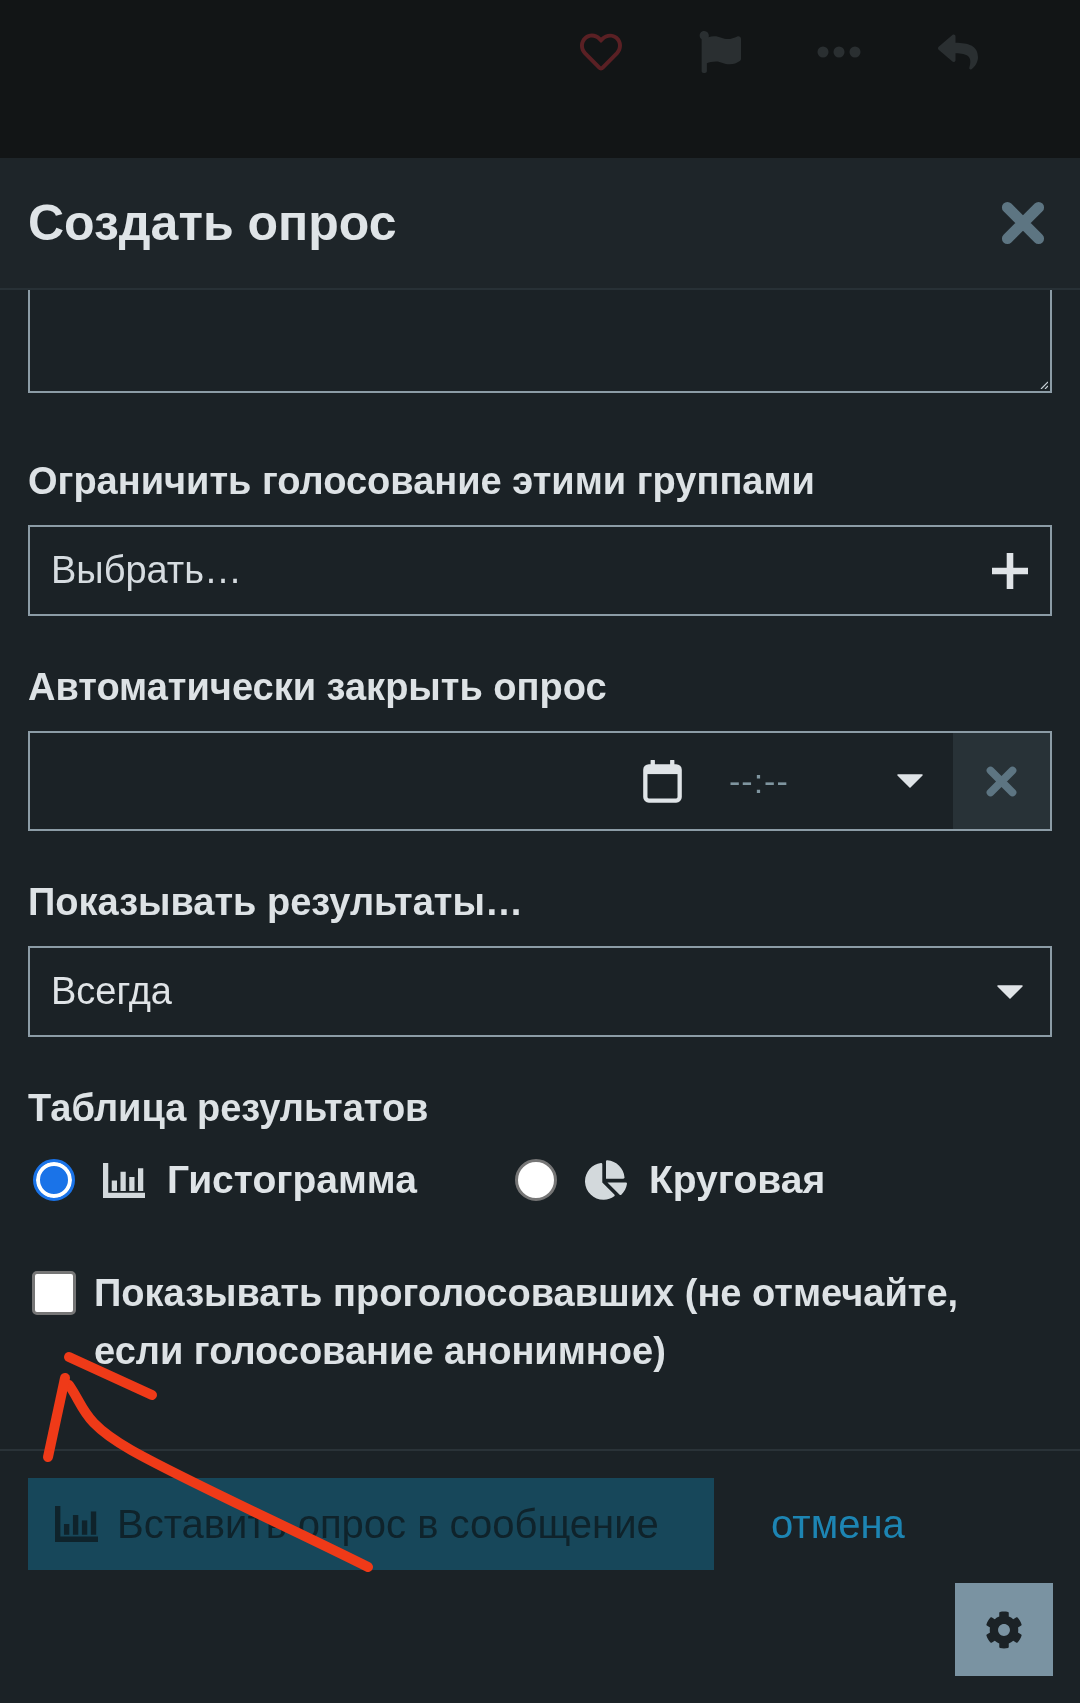 This screenshot has height=1703, width=1080. Describe the element at coordinates (212, 223) in the screenshot. I see `dialog-title: Создать опрос` at that location.